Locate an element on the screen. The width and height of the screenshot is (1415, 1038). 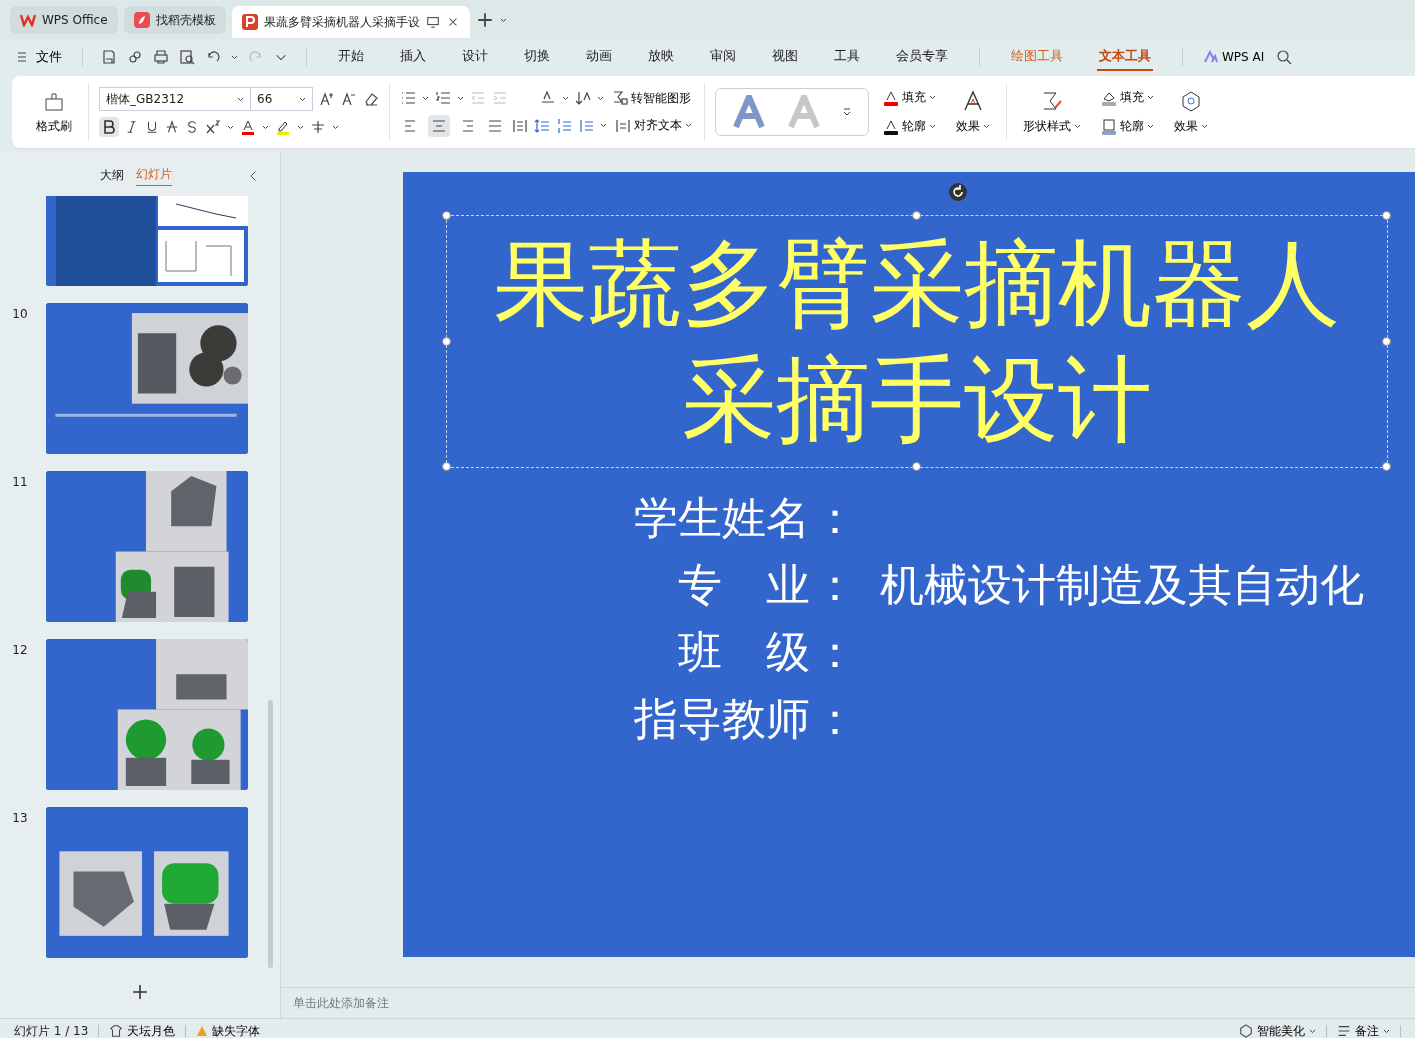
ribbon-tab: 会员专享 is located at coordinates (922, 57).